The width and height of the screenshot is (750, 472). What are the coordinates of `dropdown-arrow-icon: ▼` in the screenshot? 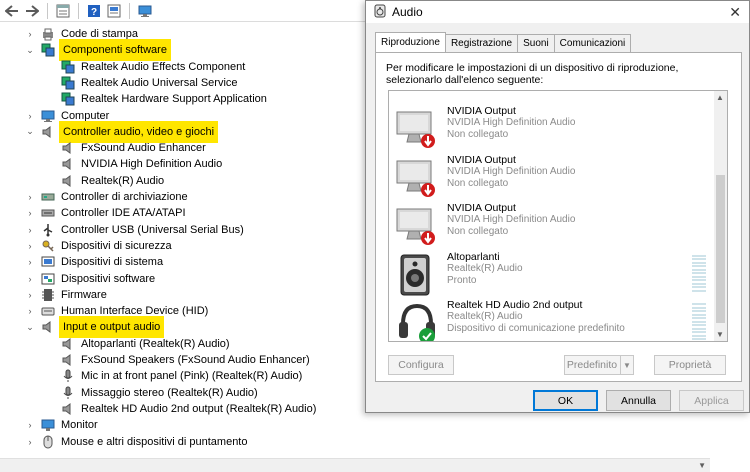 It's located at (626, 365).